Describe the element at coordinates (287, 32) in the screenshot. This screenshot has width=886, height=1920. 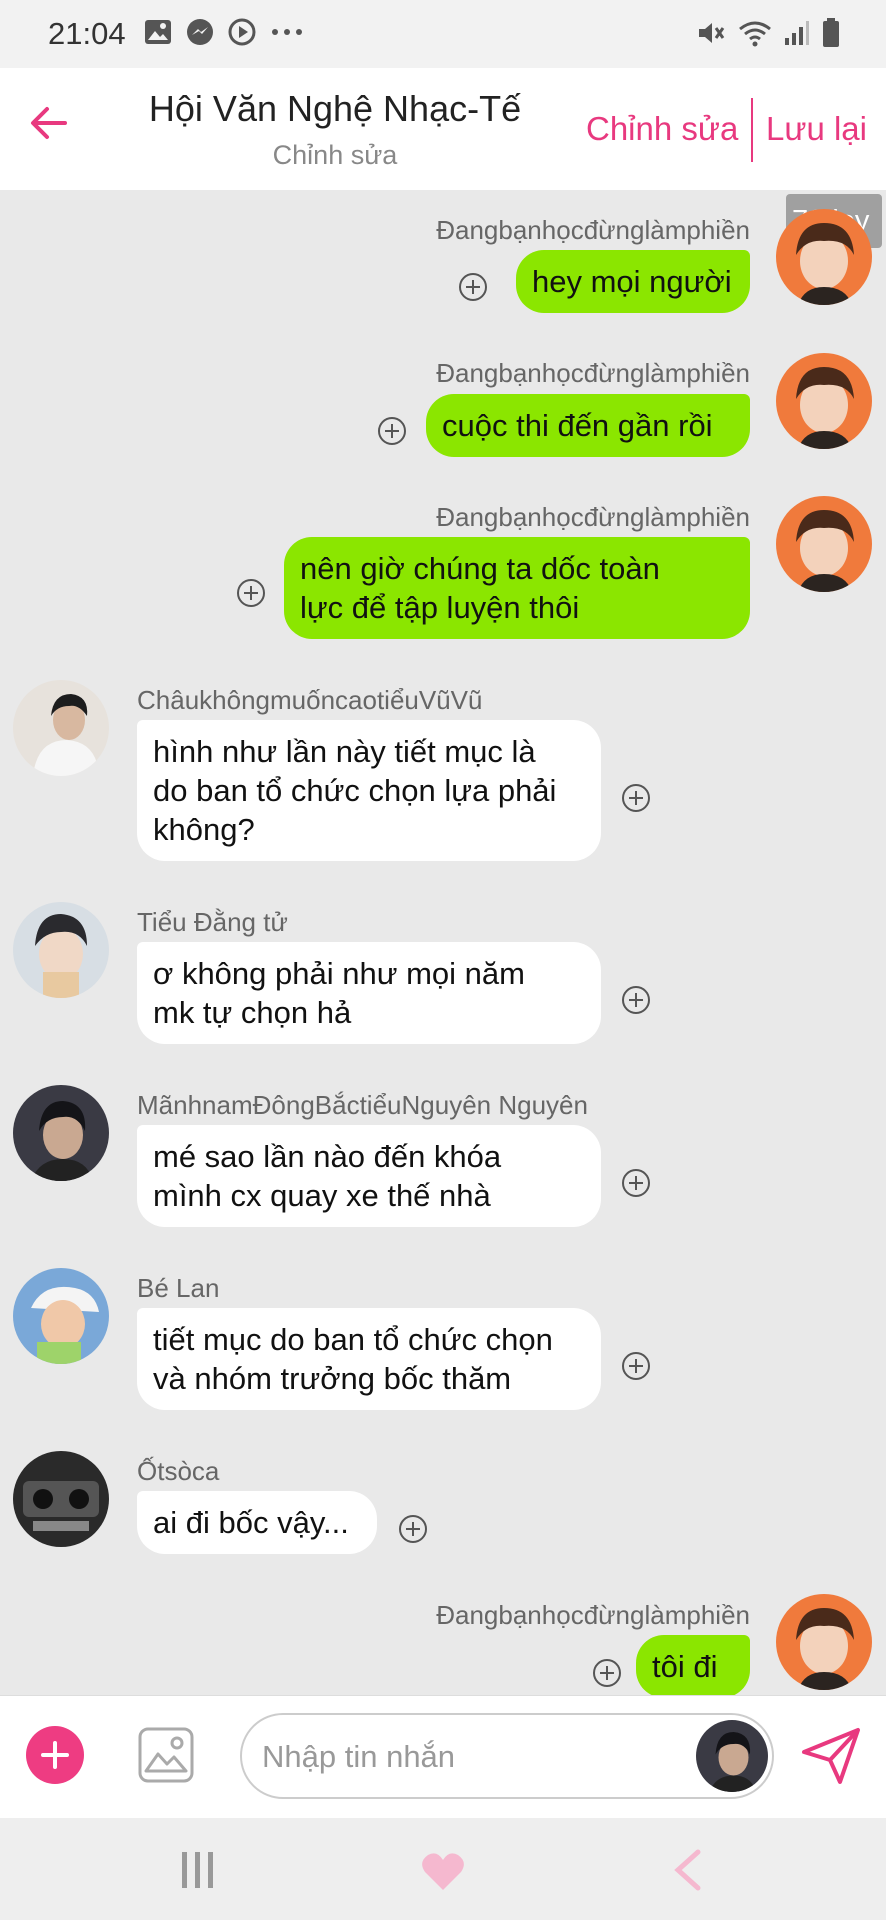
I see `more-icon` at that location.